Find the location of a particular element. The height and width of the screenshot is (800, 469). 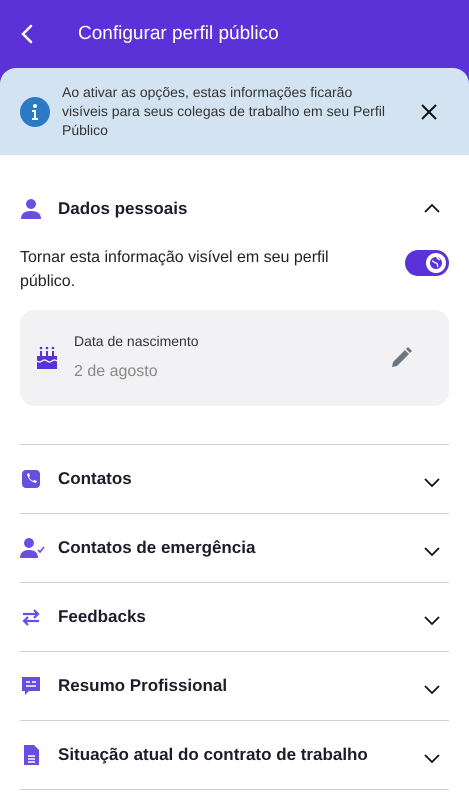

globe-icon is located at coordinates (436, 262).